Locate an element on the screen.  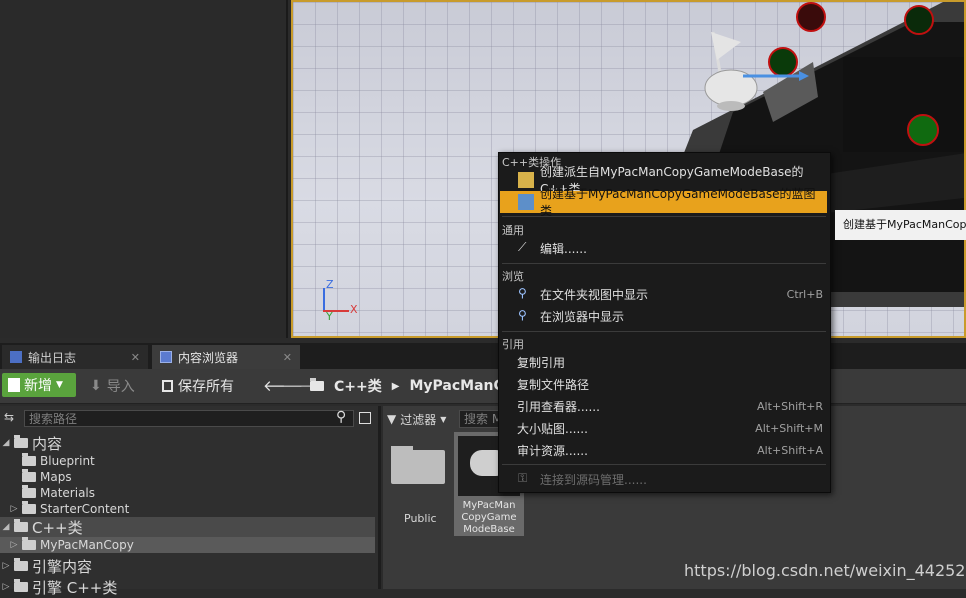
menu-section-title: 浏览 is located at coordinates (513, 276).